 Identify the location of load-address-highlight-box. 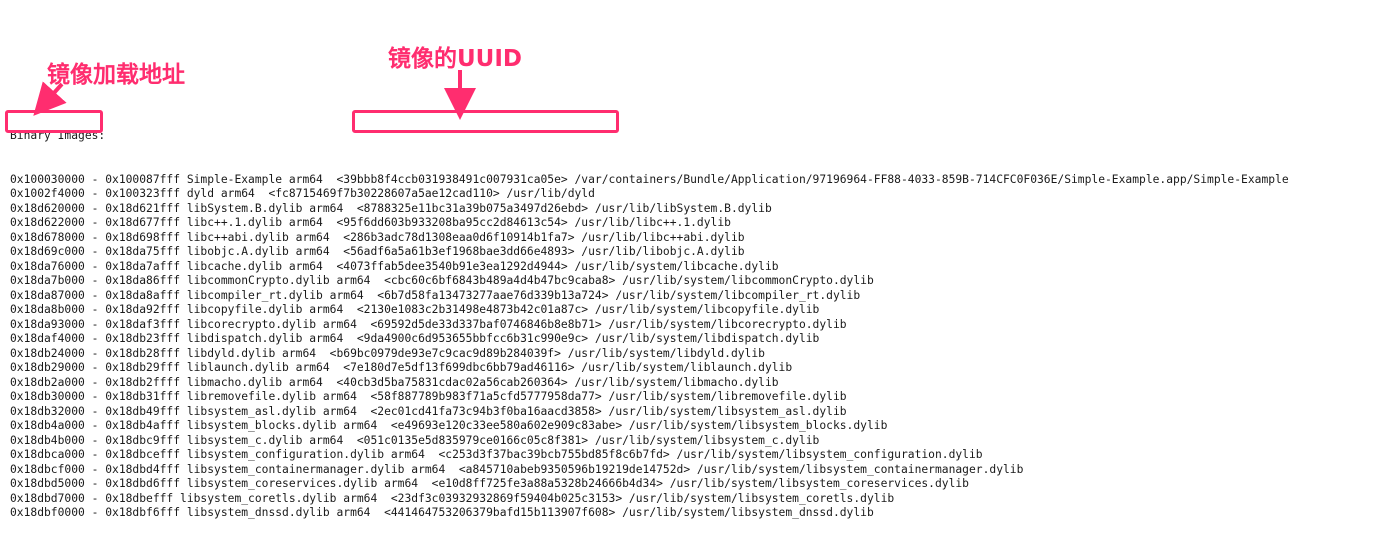
(54, 121).